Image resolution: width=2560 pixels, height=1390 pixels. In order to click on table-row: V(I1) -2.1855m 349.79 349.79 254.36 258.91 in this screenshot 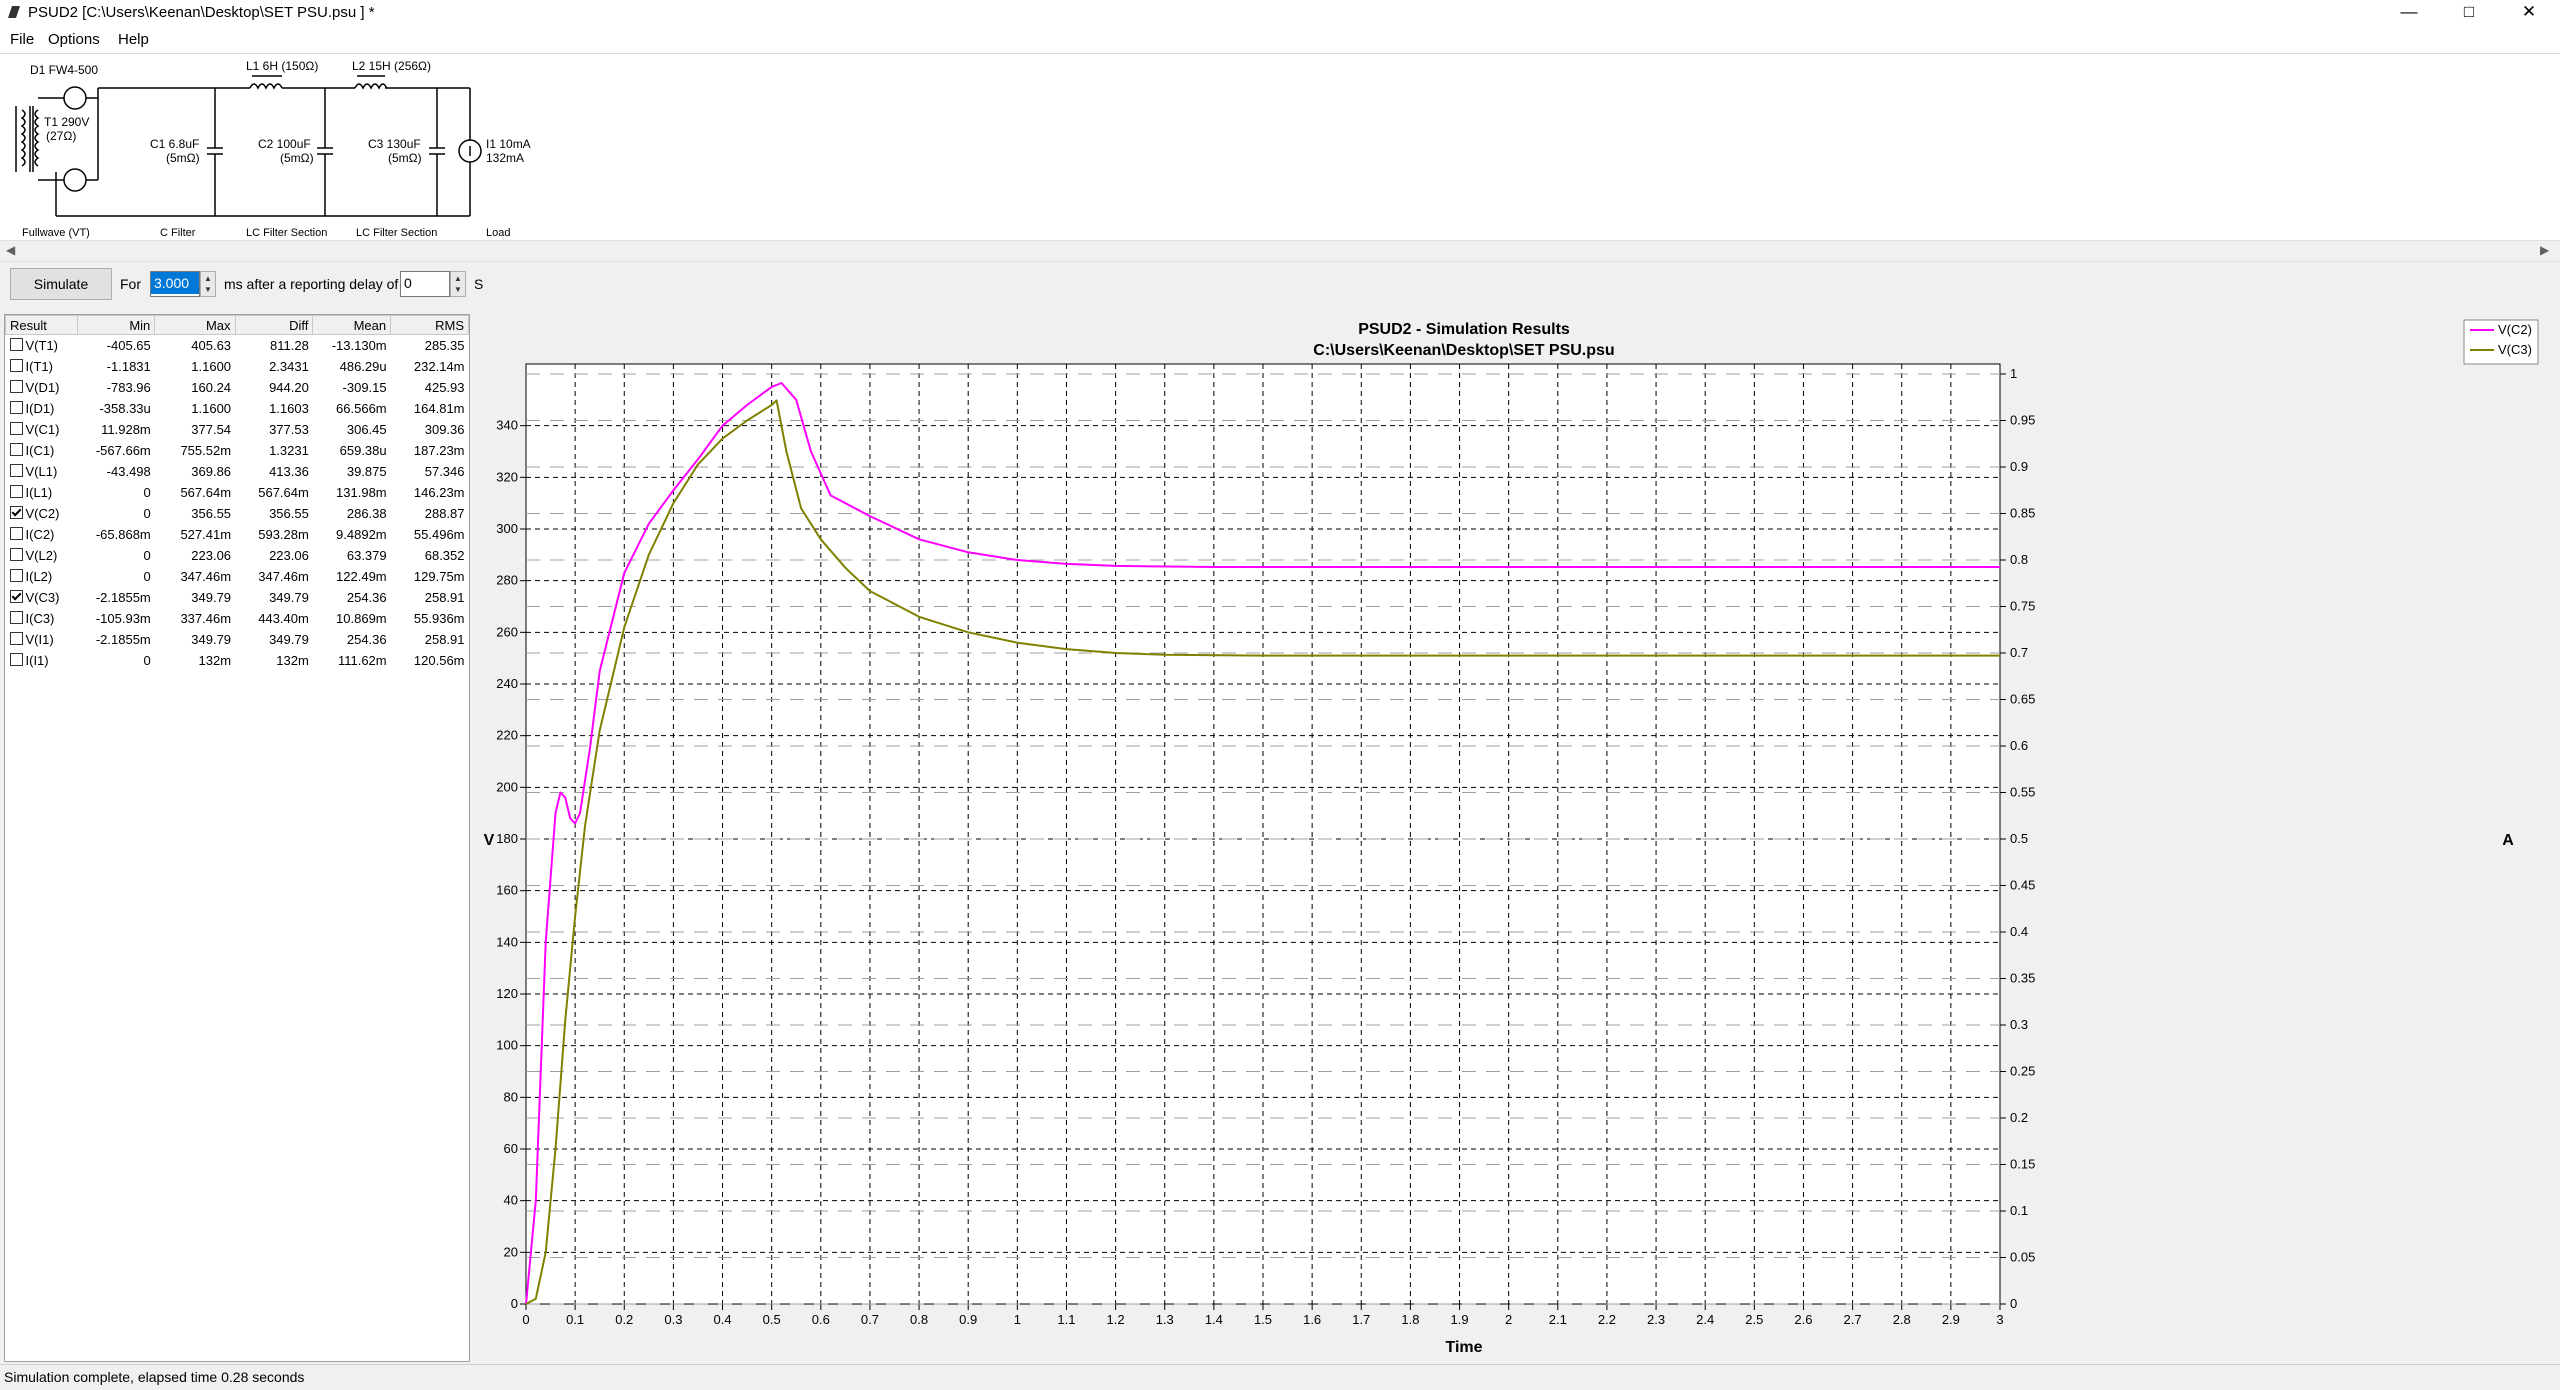, I will do `click(237, 639)`.